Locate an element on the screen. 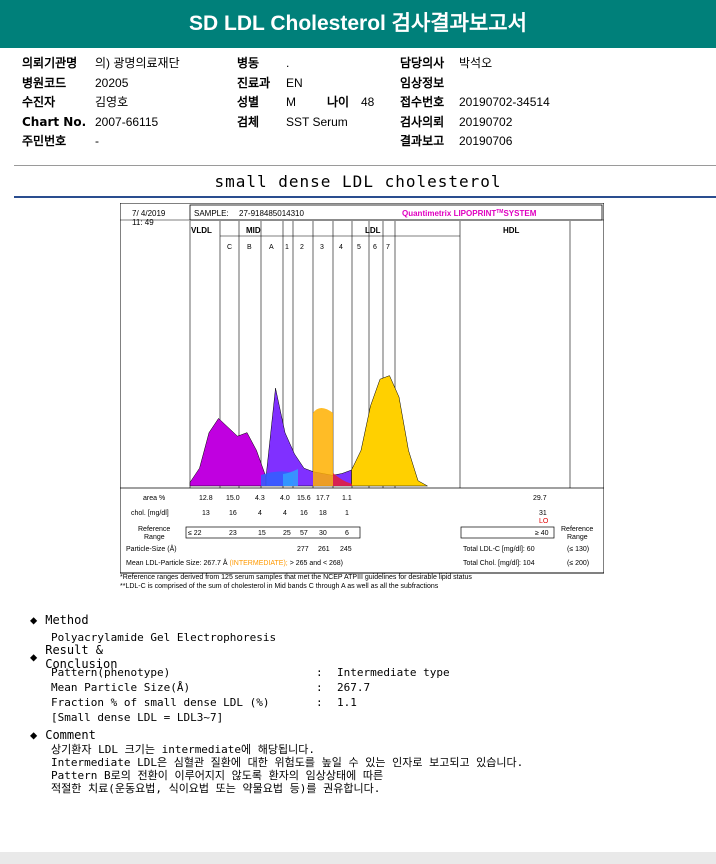 The width and height of the screenshot is (716, 864). comment-line: 상기환자 LDL 크기는 intermediate에 해당됩니다. is located at coordinates (183, 749).